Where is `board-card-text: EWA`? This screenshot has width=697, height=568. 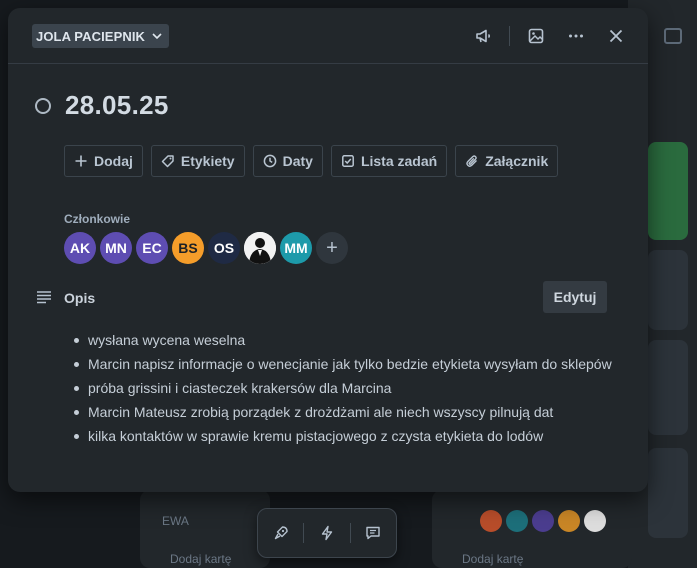 board-card-text: EWA is located at coordinates (175, 521).